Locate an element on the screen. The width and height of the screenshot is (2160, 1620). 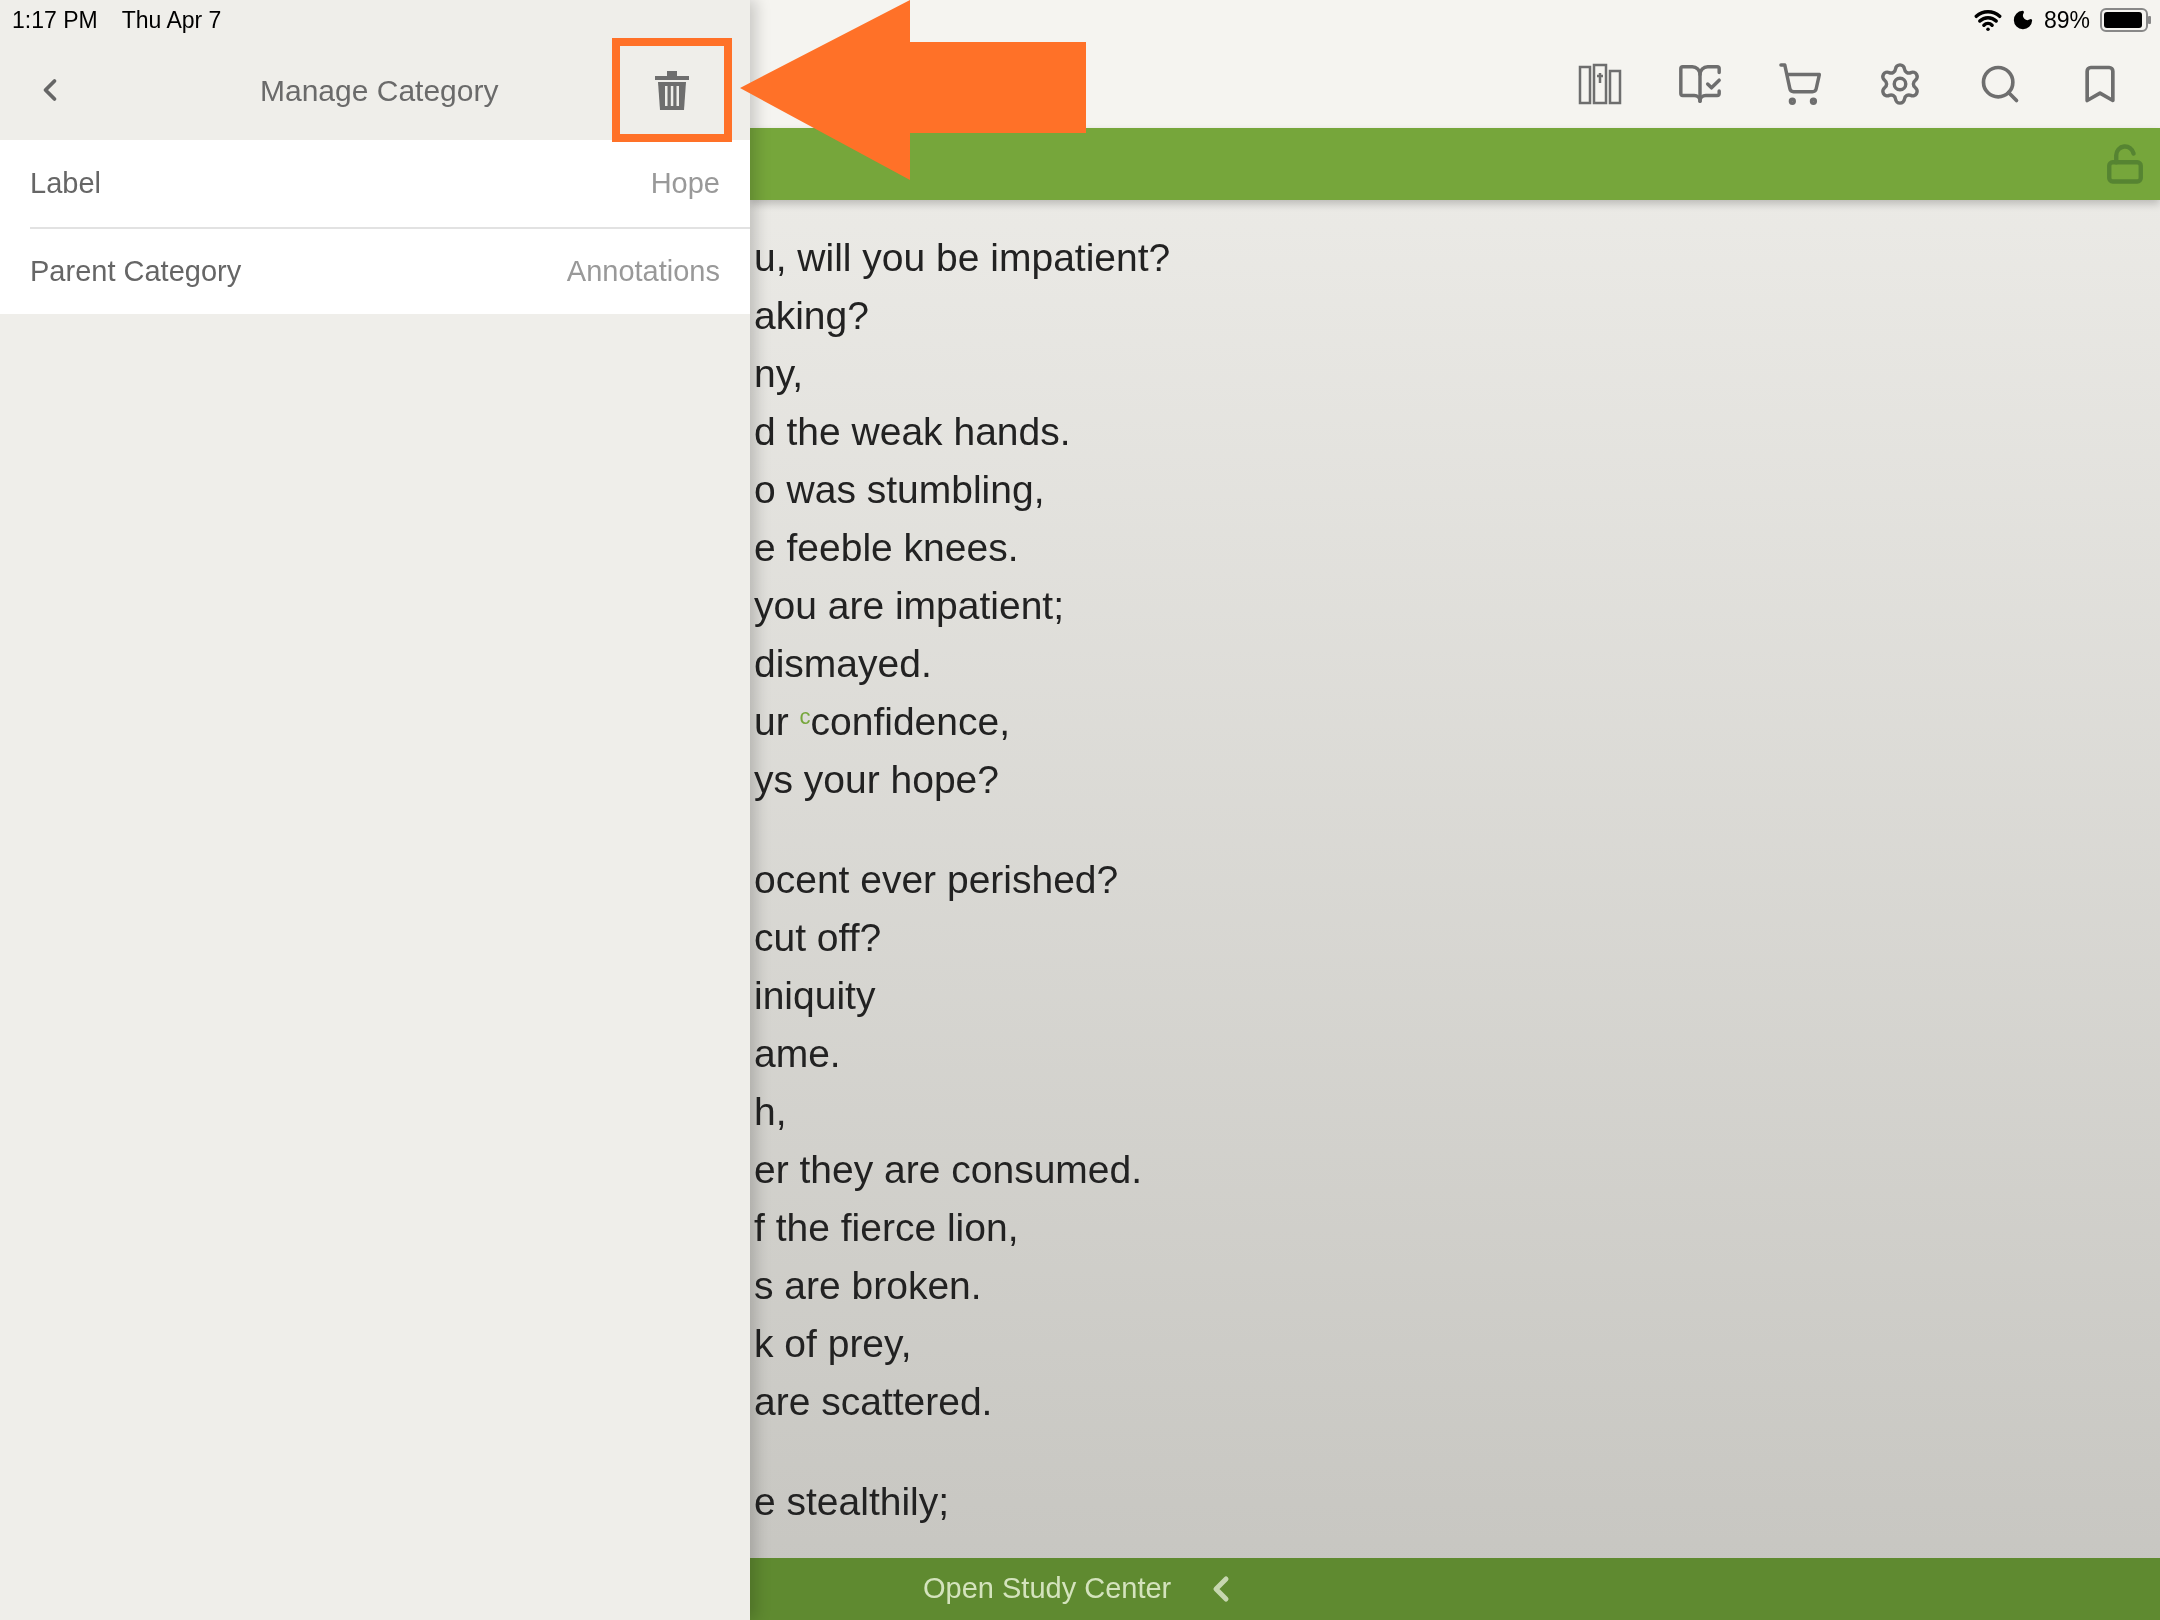
verse-line: f the fierce lion, is located at coordinates (886, 1228).